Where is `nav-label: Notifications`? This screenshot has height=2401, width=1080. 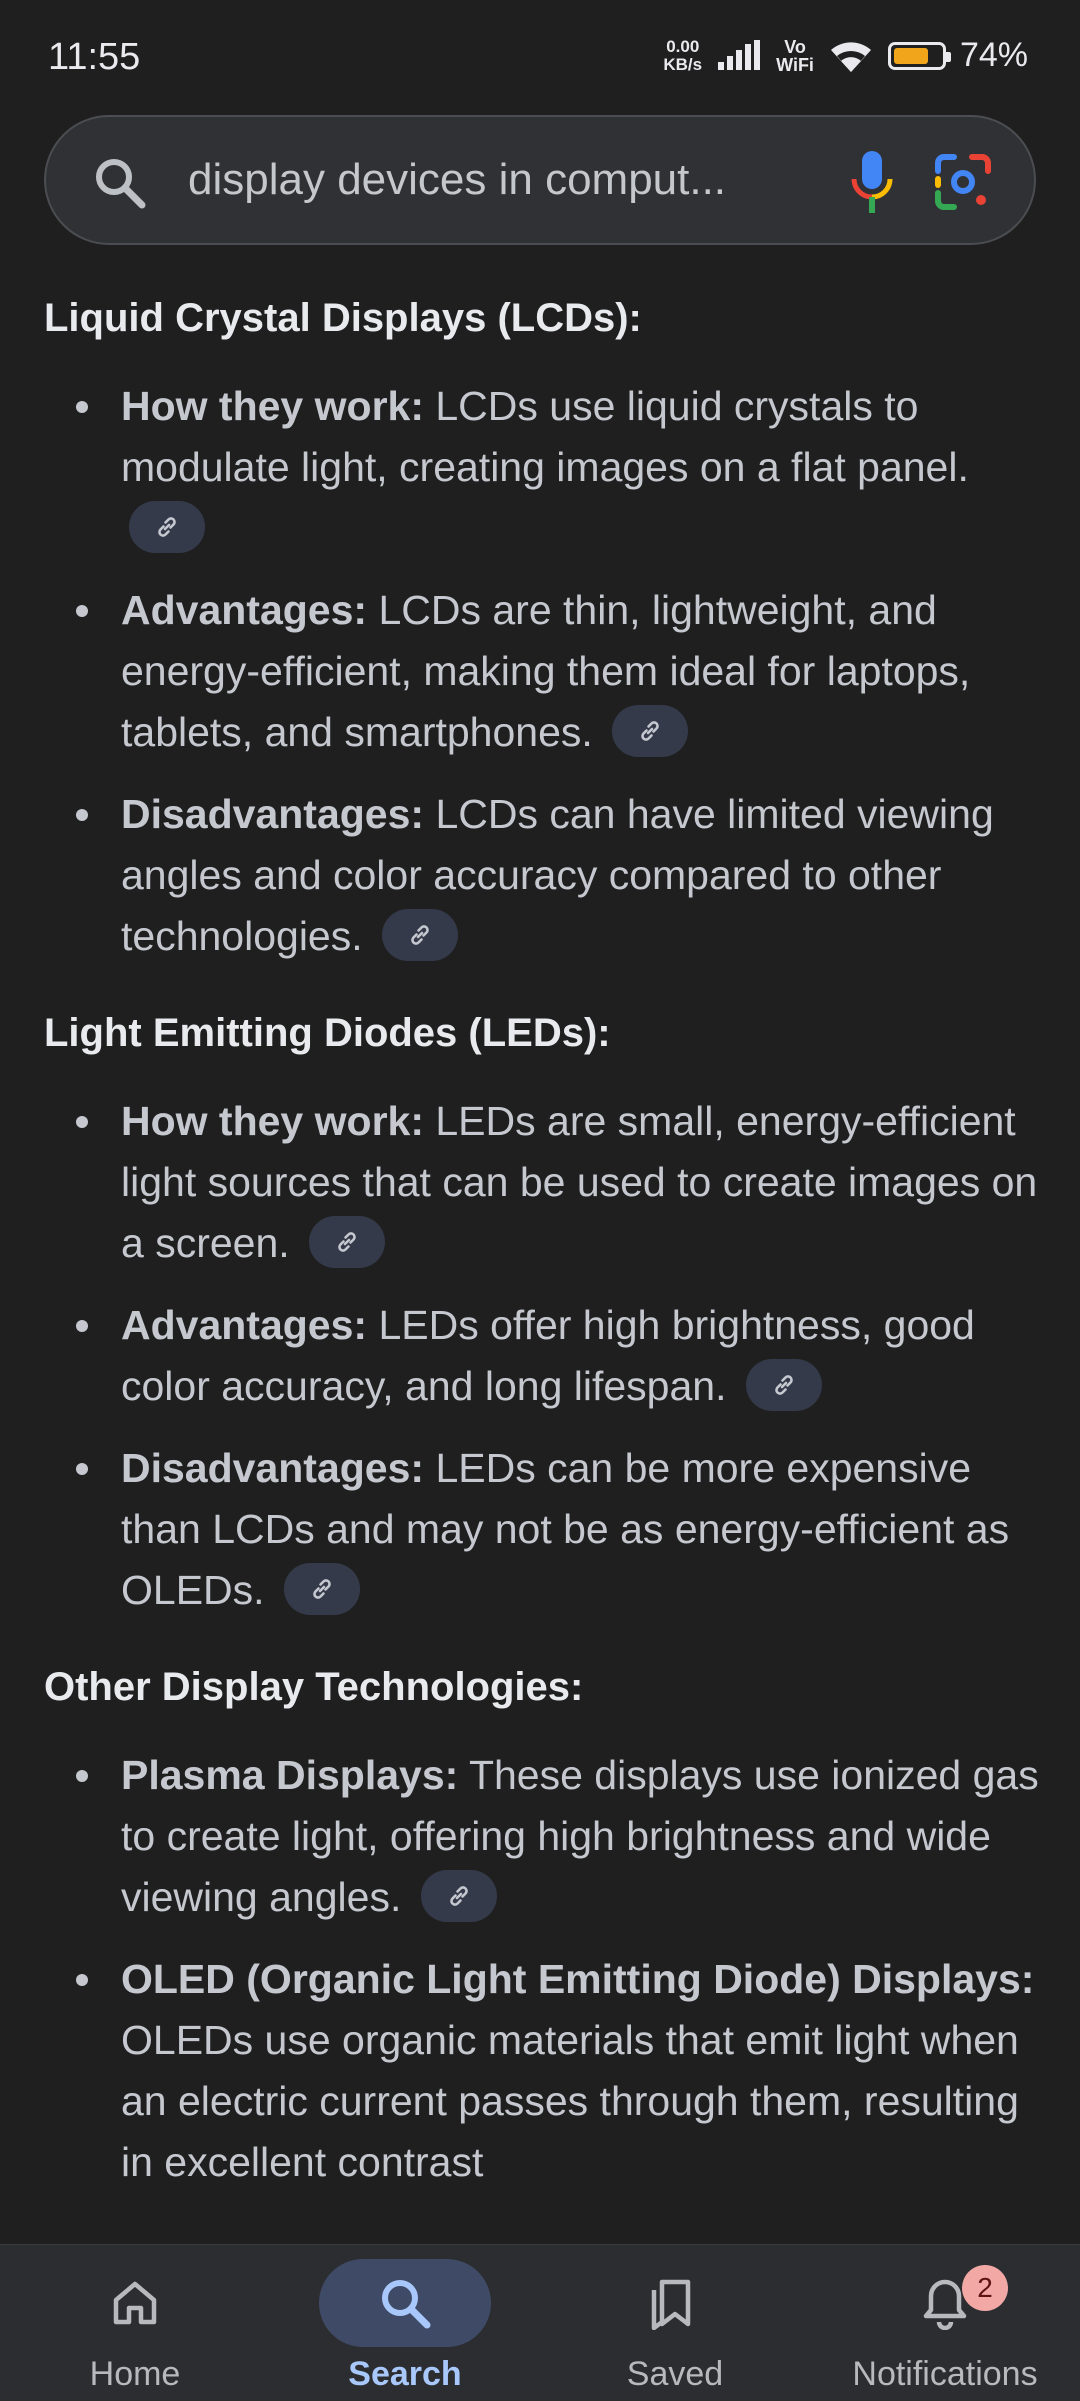
nav-label: Notifications is located at coordinates (945, 2374).